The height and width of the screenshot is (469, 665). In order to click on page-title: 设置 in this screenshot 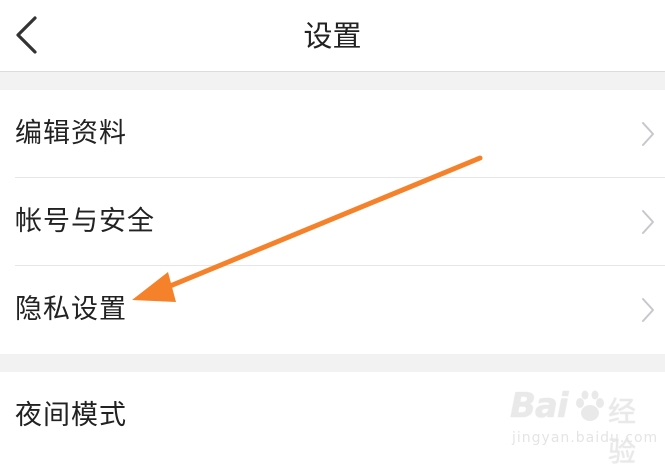, I will do `click(332, 36)`.